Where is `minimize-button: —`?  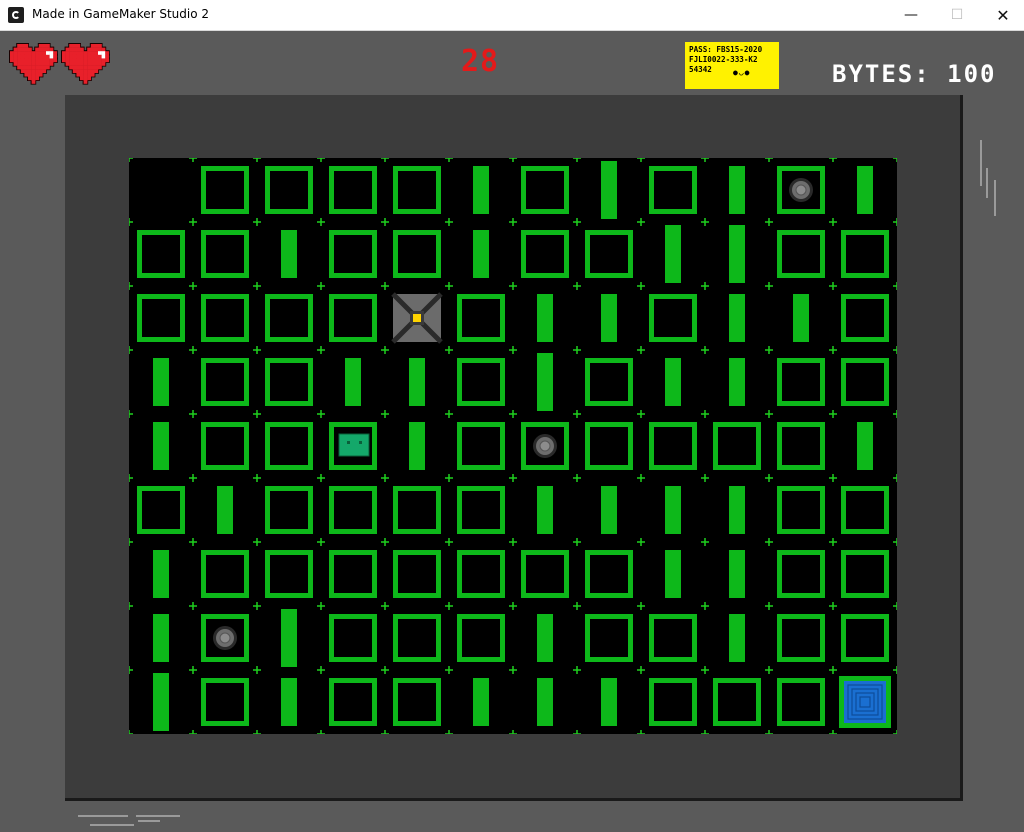 minimize-button: — is located at coordinates (911, 15).